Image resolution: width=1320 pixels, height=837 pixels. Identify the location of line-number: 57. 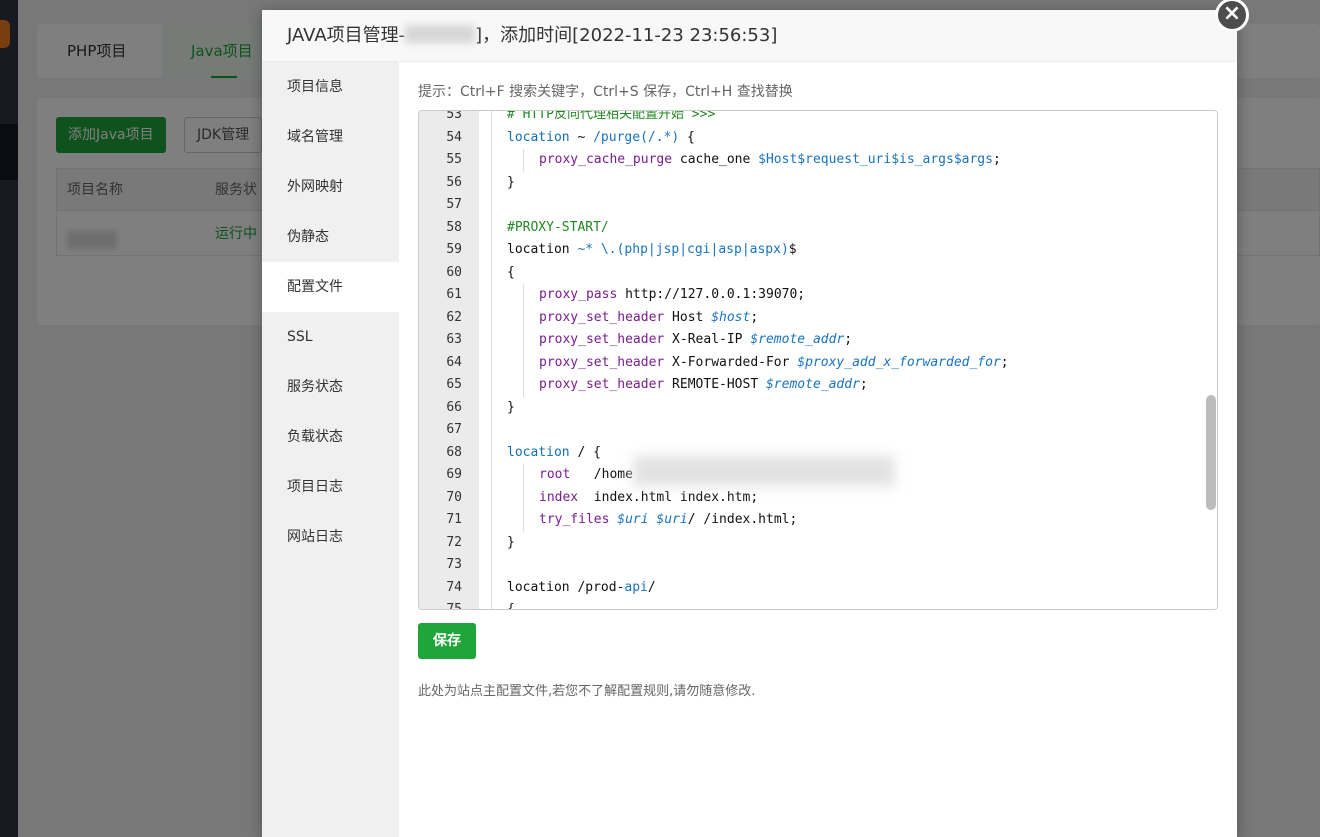
(454, 204).